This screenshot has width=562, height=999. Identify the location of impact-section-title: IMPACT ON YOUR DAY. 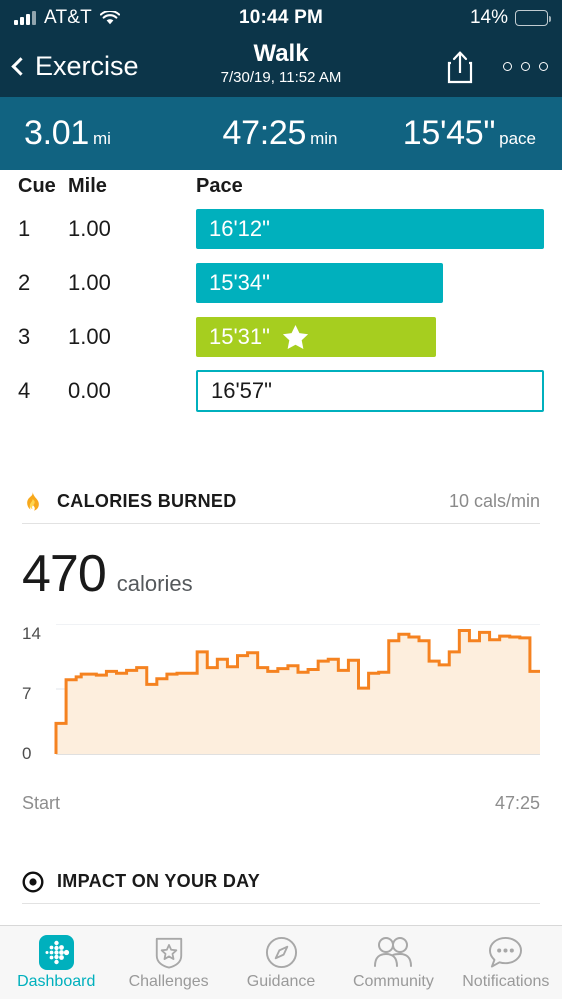
(159, 881).